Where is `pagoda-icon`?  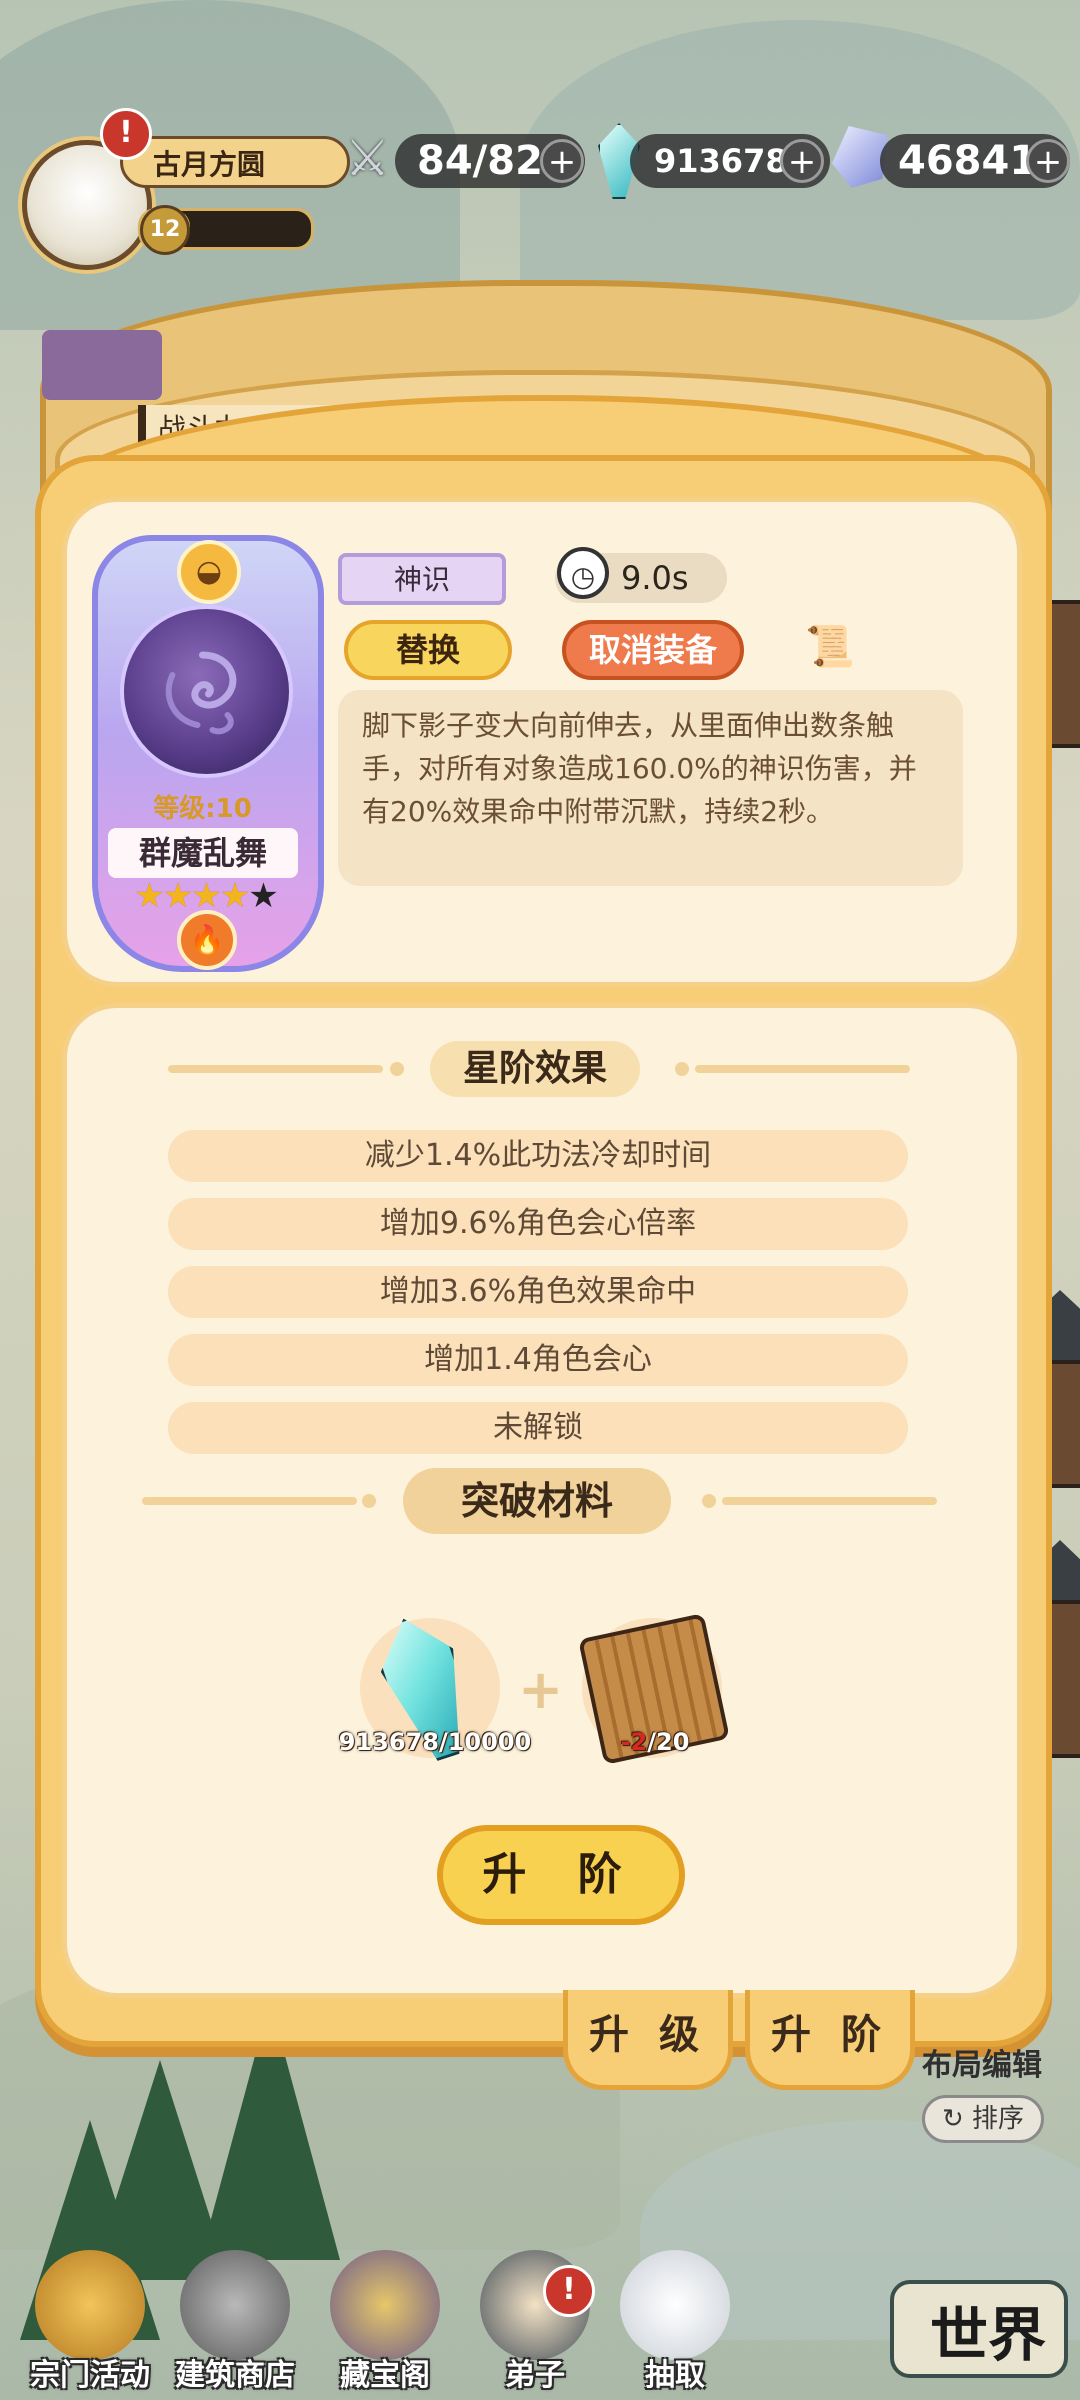 pagoda-icon is located at coordinates (90, 2305).